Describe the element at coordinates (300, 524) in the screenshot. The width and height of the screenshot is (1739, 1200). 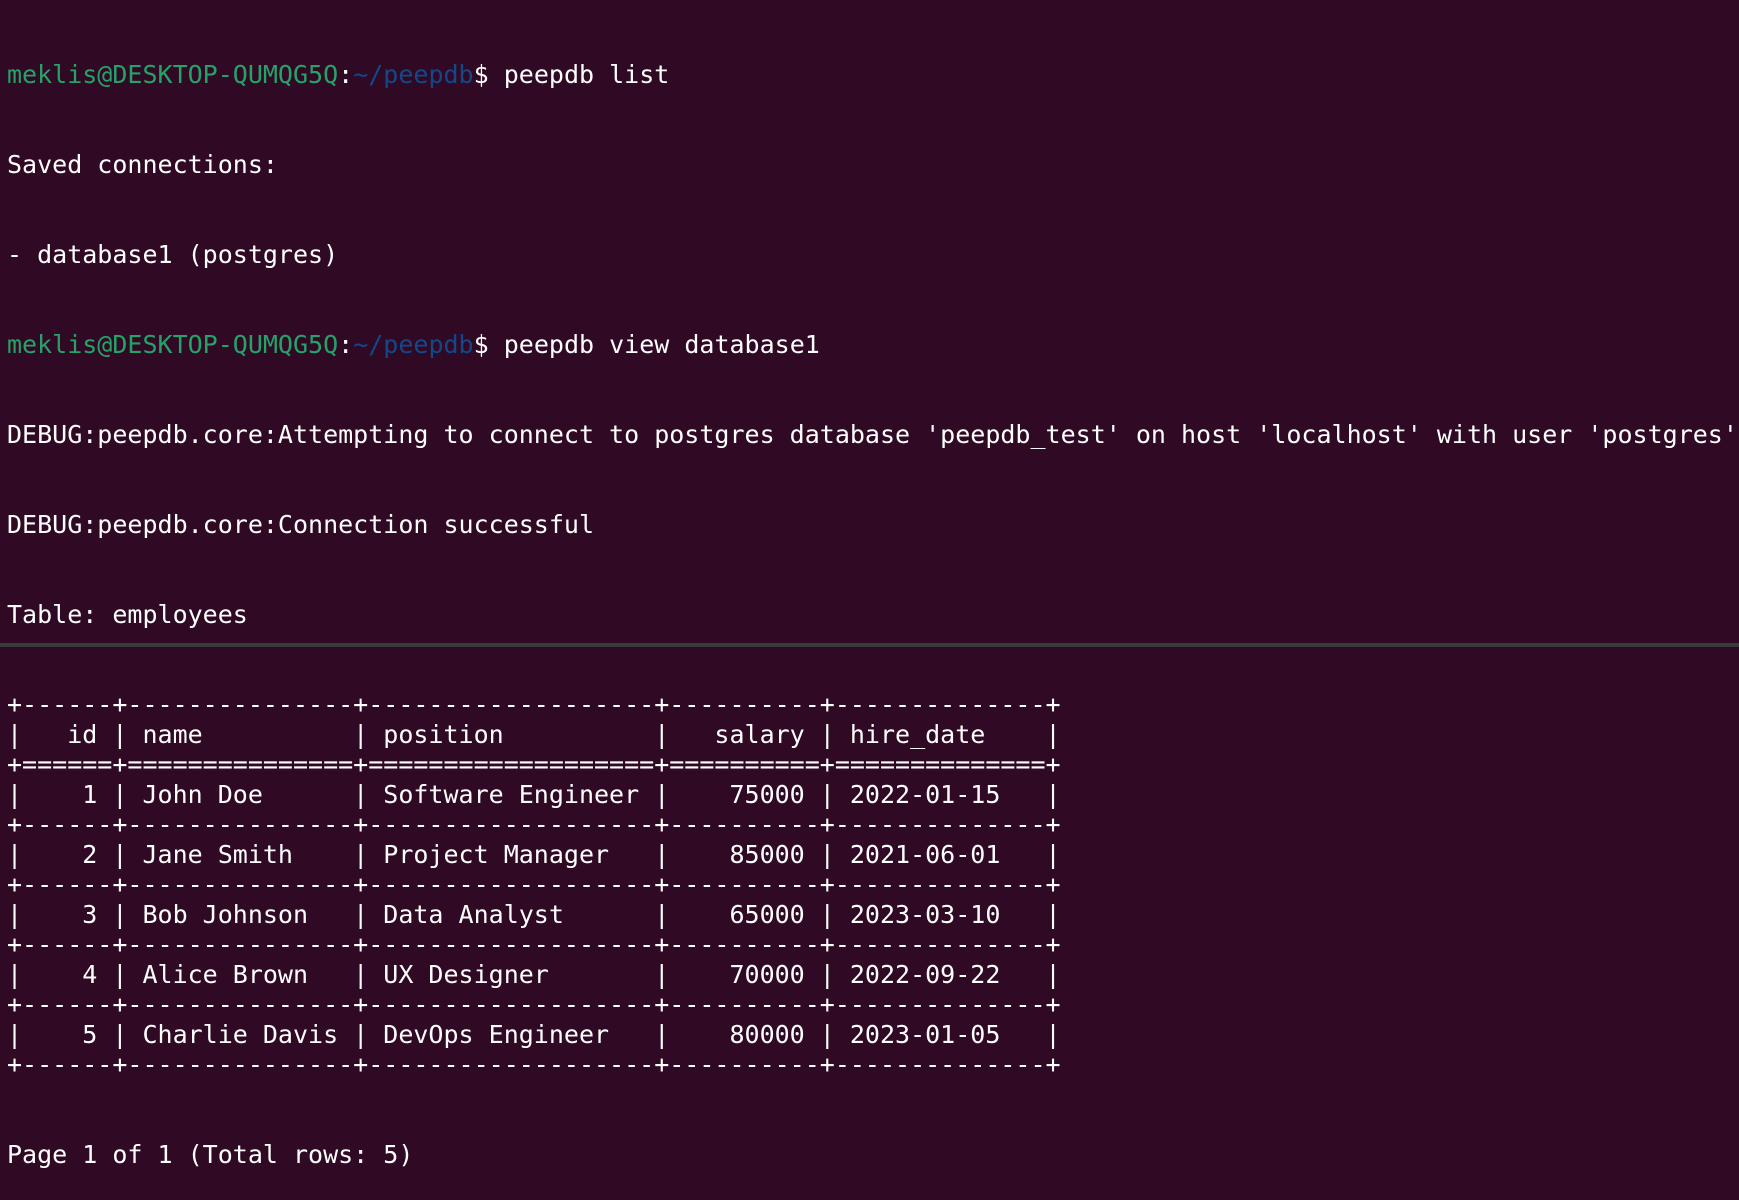
I see `debug-line: DEBUG:peepdb.core:Connection successful` at that location.